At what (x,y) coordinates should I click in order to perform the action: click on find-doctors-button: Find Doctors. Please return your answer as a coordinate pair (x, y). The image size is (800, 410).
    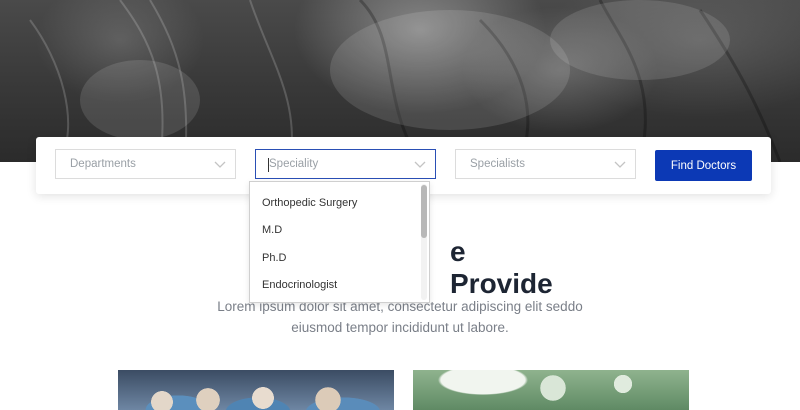
    Looking at the image, I should click on (703, 165).